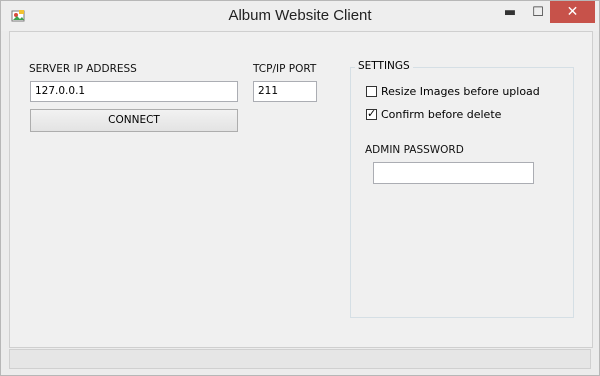 This screenshot has width=600, height=376. Describe the element at coordinates (300, 359) in the screenshot. I see `status-bar` at that location.